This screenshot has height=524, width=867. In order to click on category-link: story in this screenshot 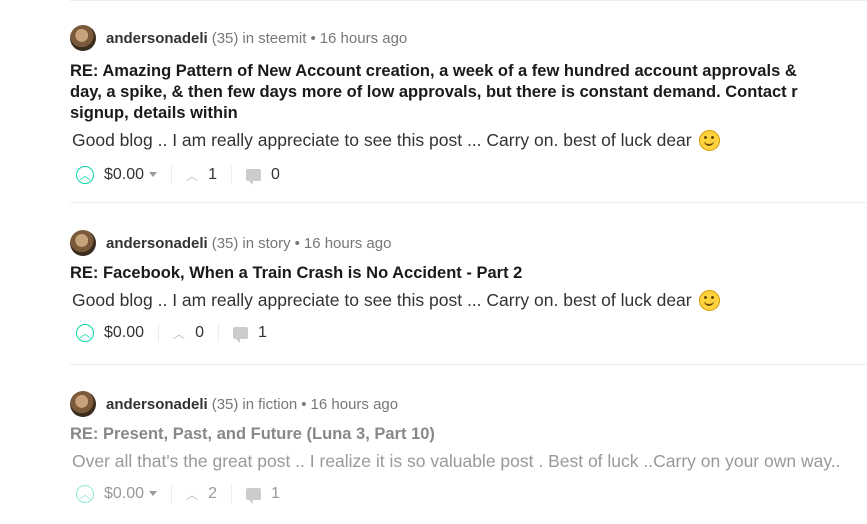, I will do `click(274, 243)`.